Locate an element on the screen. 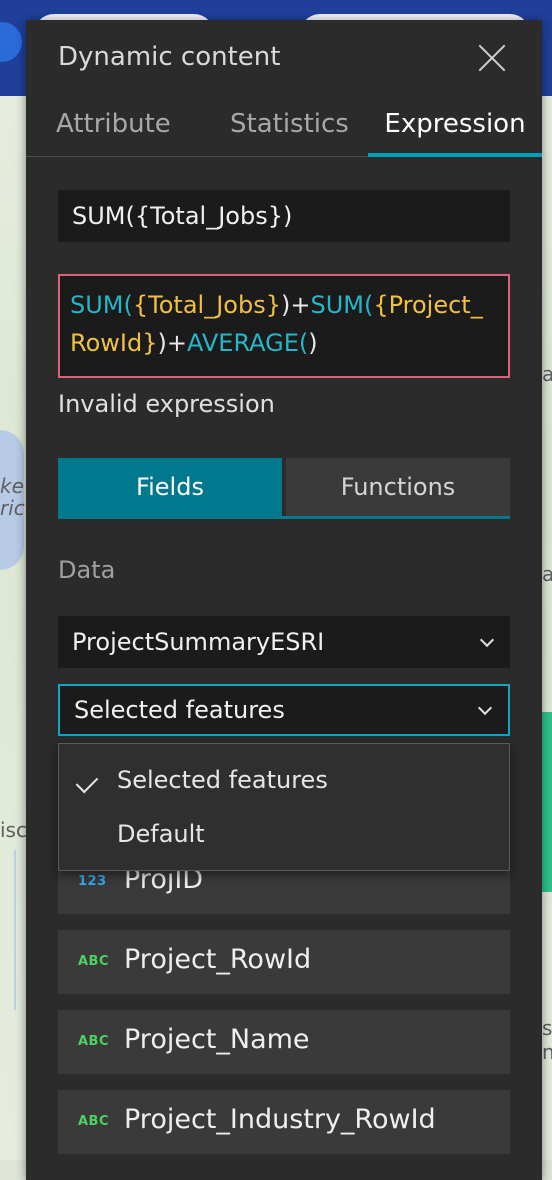 The image size is (552, 1180). close-icon is located at coordinates (492, 58).